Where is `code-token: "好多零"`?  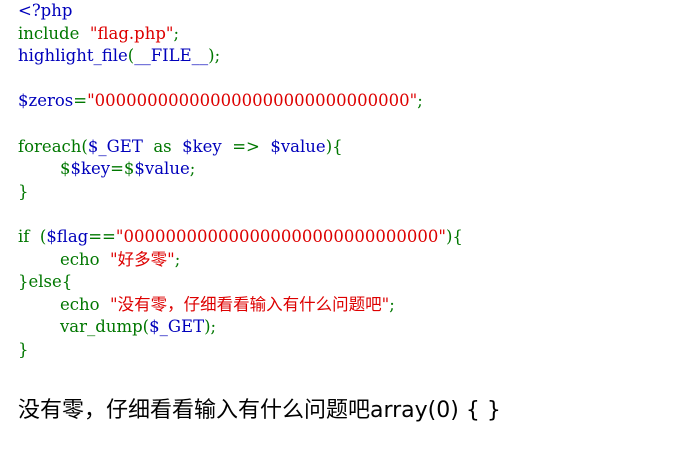
code-token: "好多零" is located at coordinates (142, 259).